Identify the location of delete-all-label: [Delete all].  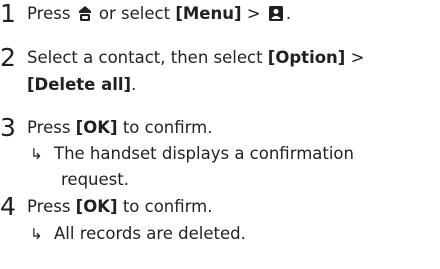
(79, 84).